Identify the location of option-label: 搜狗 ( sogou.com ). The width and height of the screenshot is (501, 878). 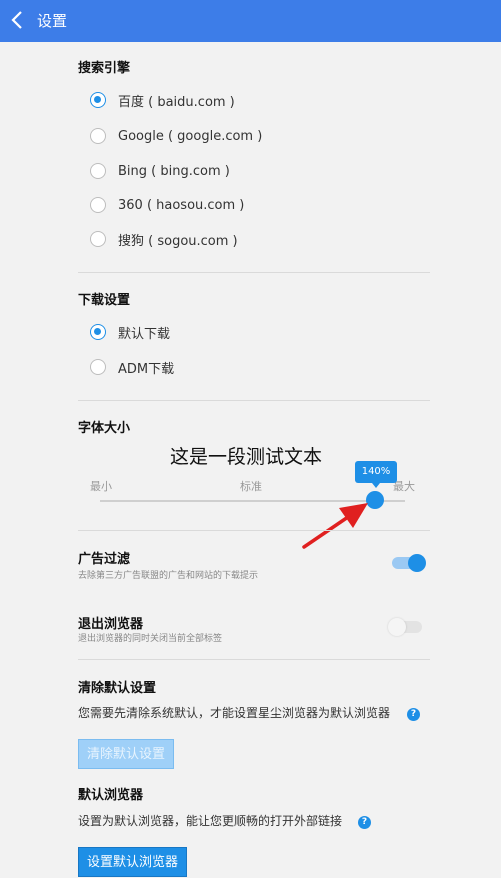
(178, 241).